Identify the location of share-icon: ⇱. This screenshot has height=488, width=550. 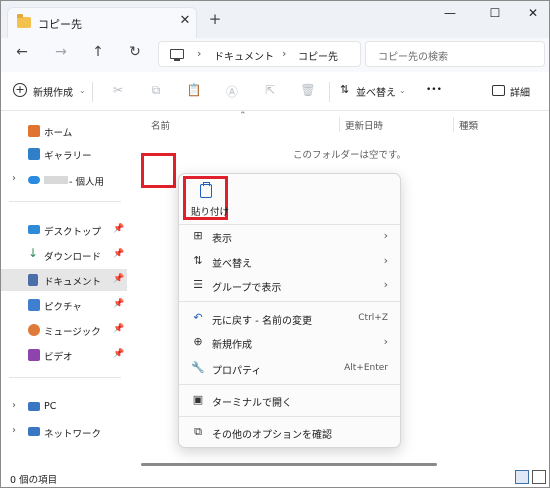
(270, 91).